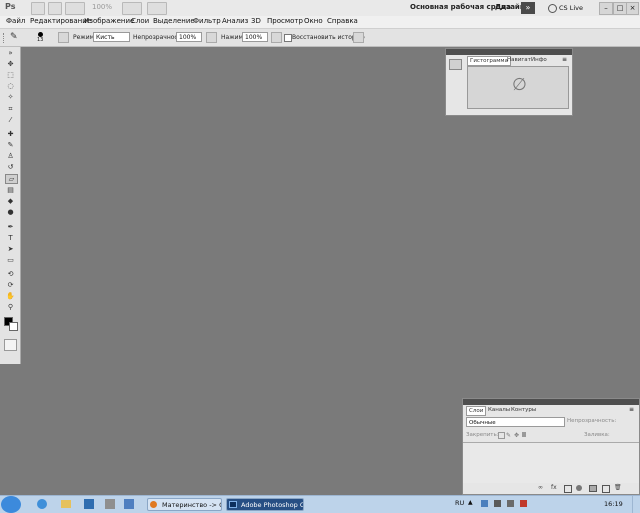  What do you see at coordinates (539, 60) in the screenshot?
I see `tab-info: Инфо` at bounding box center [539, 60].